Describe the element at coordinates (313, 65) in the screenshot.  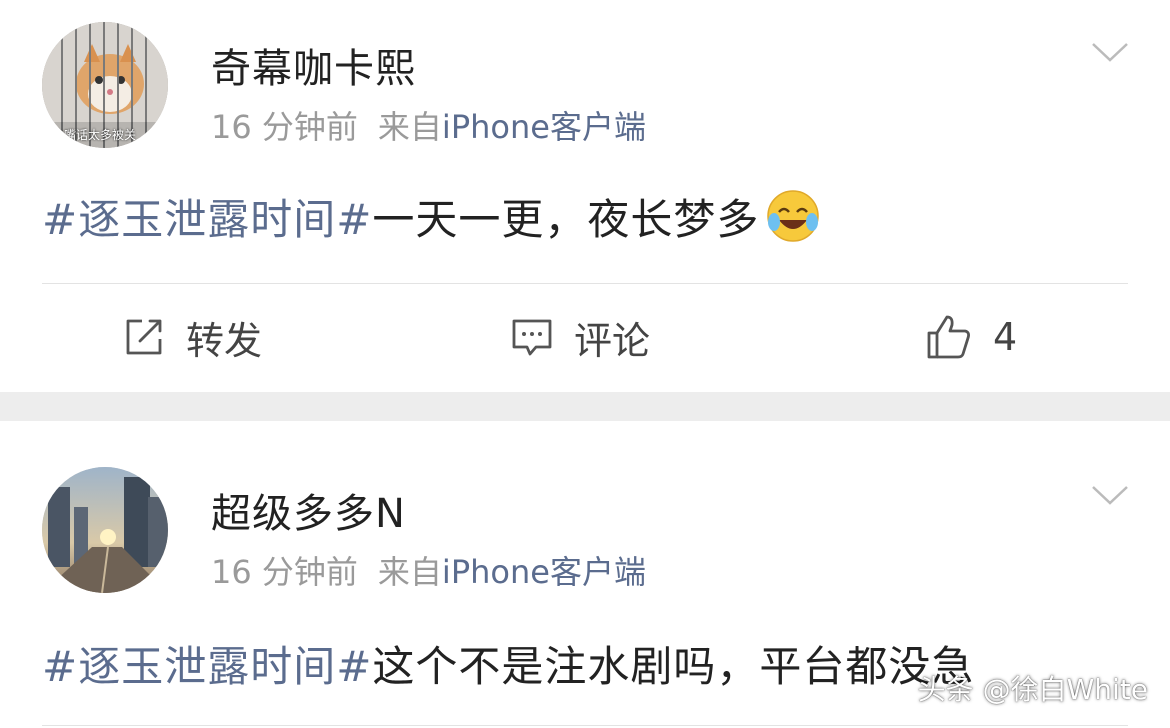
I see `username: 奇幕咖卡熙` at that location.